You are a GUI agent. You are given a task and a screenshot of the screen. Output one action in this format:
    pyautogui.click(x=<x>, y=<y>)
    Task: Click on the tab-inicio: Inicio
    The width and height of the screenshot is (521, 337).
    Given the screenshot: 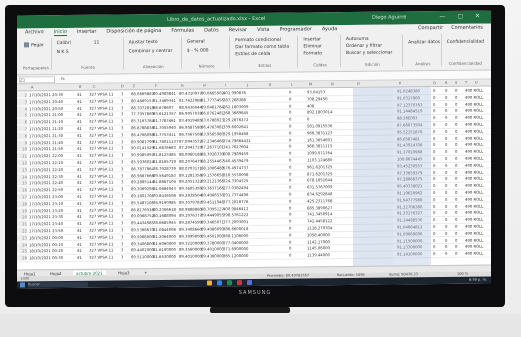 What is the action you would take?
    pyautogui.click(x=60, y=32)
    